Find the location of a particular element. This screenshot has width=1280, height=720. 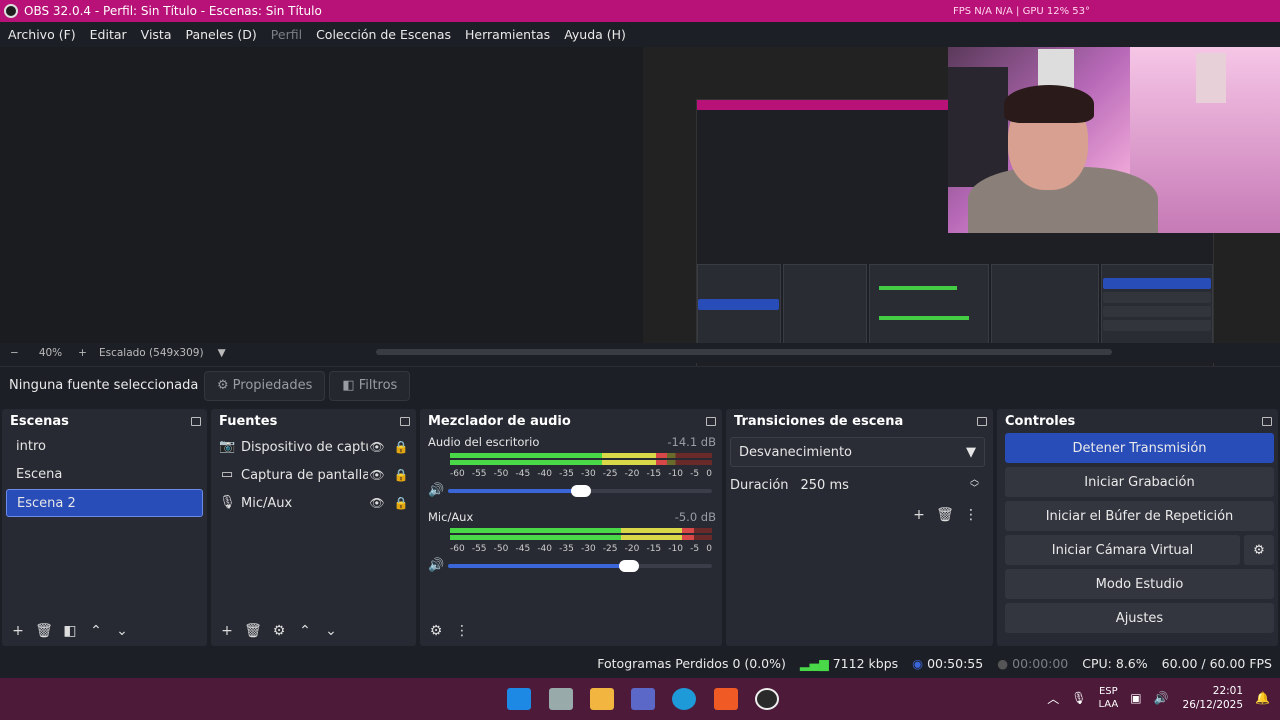

stop-streaming-button: Detener Transmisión is located at coordinates (1139, 448).